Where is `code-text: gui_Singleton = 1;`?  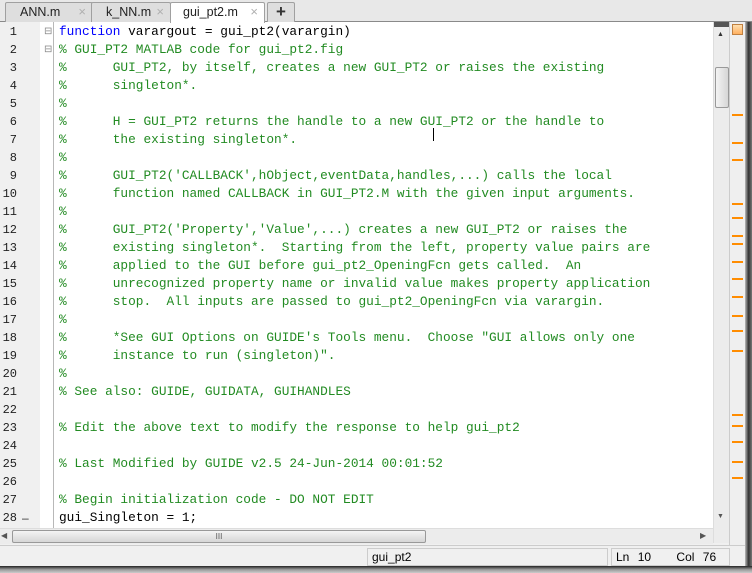
code-text: gui_Singleton = 1; is located at coordinates (128, 517).